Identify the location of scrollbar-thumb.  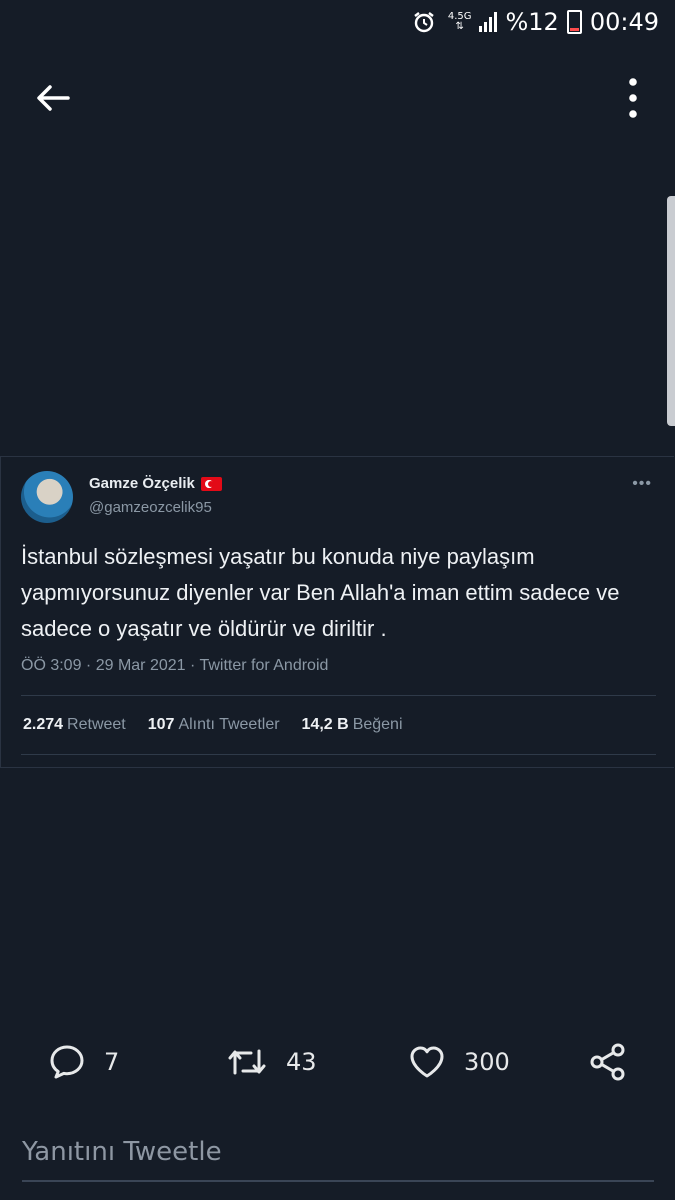
(671, 311).